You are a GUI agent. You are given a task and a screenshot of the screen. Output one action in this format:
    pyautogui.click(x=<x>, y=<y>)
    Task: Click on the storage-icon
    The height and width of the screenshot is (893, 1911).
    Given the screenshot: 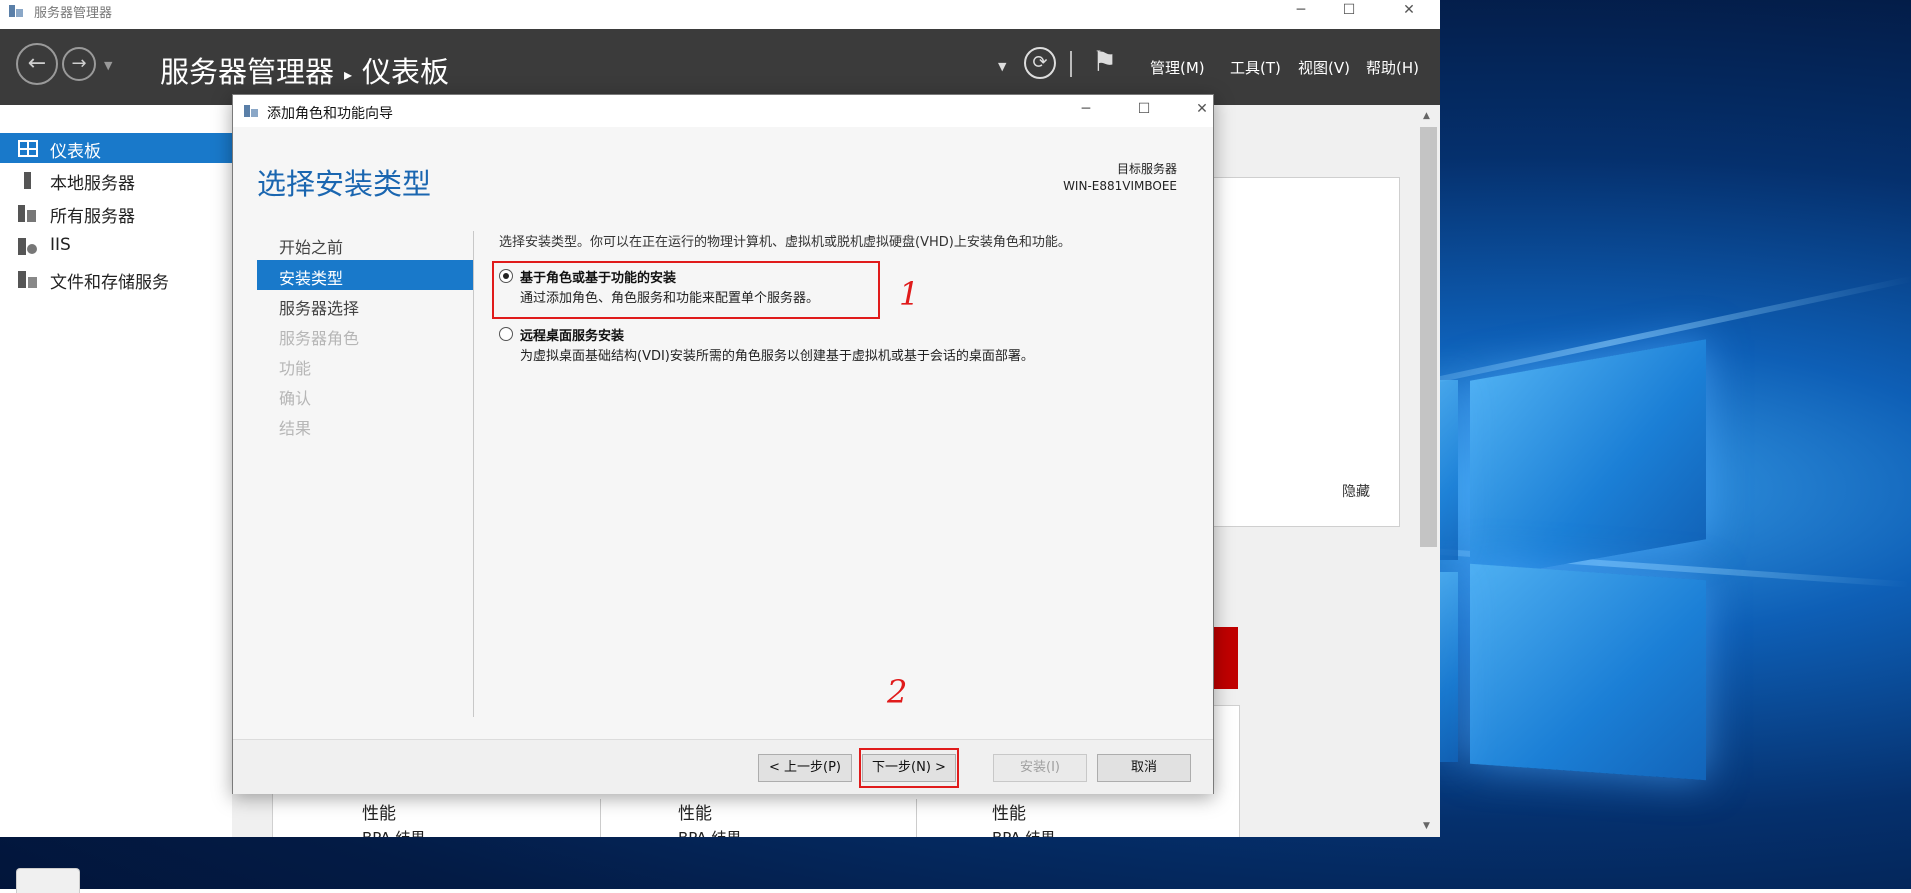 What is the action you would take?
    pyautogui.click(x=27, y=279)
    